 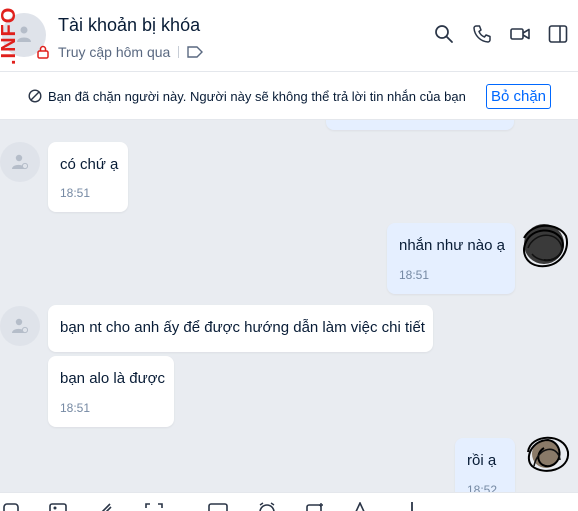 What do you see at coordinates (218, 506) in the screenshot?
I see `card-icon` at bounding box center [218, 506].